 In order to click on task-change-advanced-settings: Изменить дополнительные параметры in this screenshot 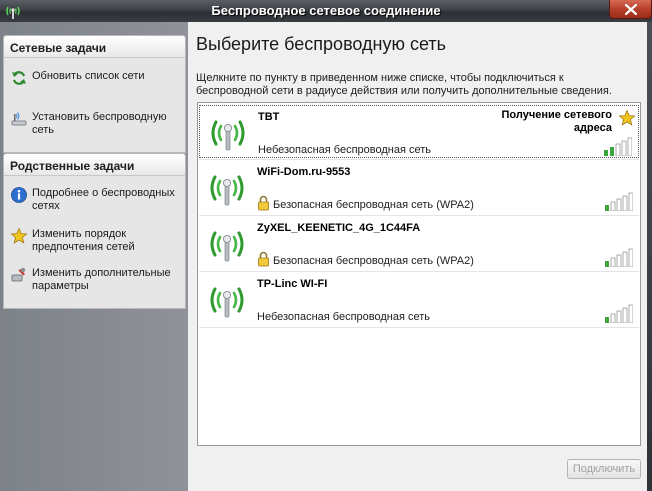, I will do `click(94, 280)`.